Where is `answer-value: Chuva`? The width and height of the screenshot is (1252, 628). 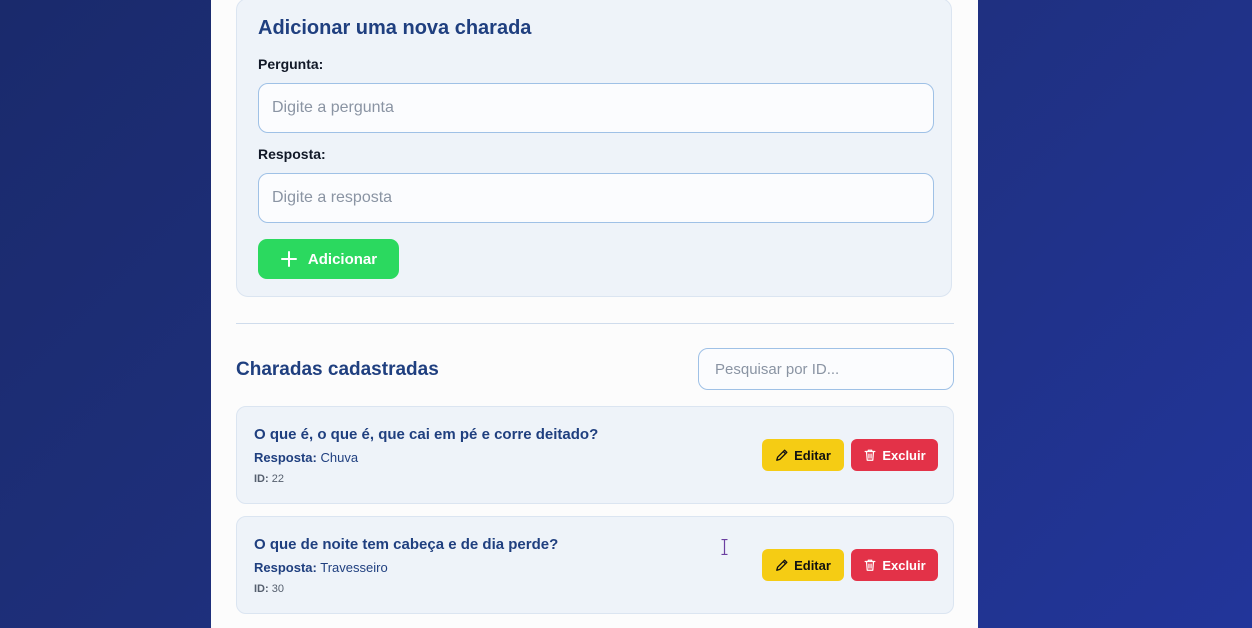 answer-value: Chuva is located at coordinates (339, 457).